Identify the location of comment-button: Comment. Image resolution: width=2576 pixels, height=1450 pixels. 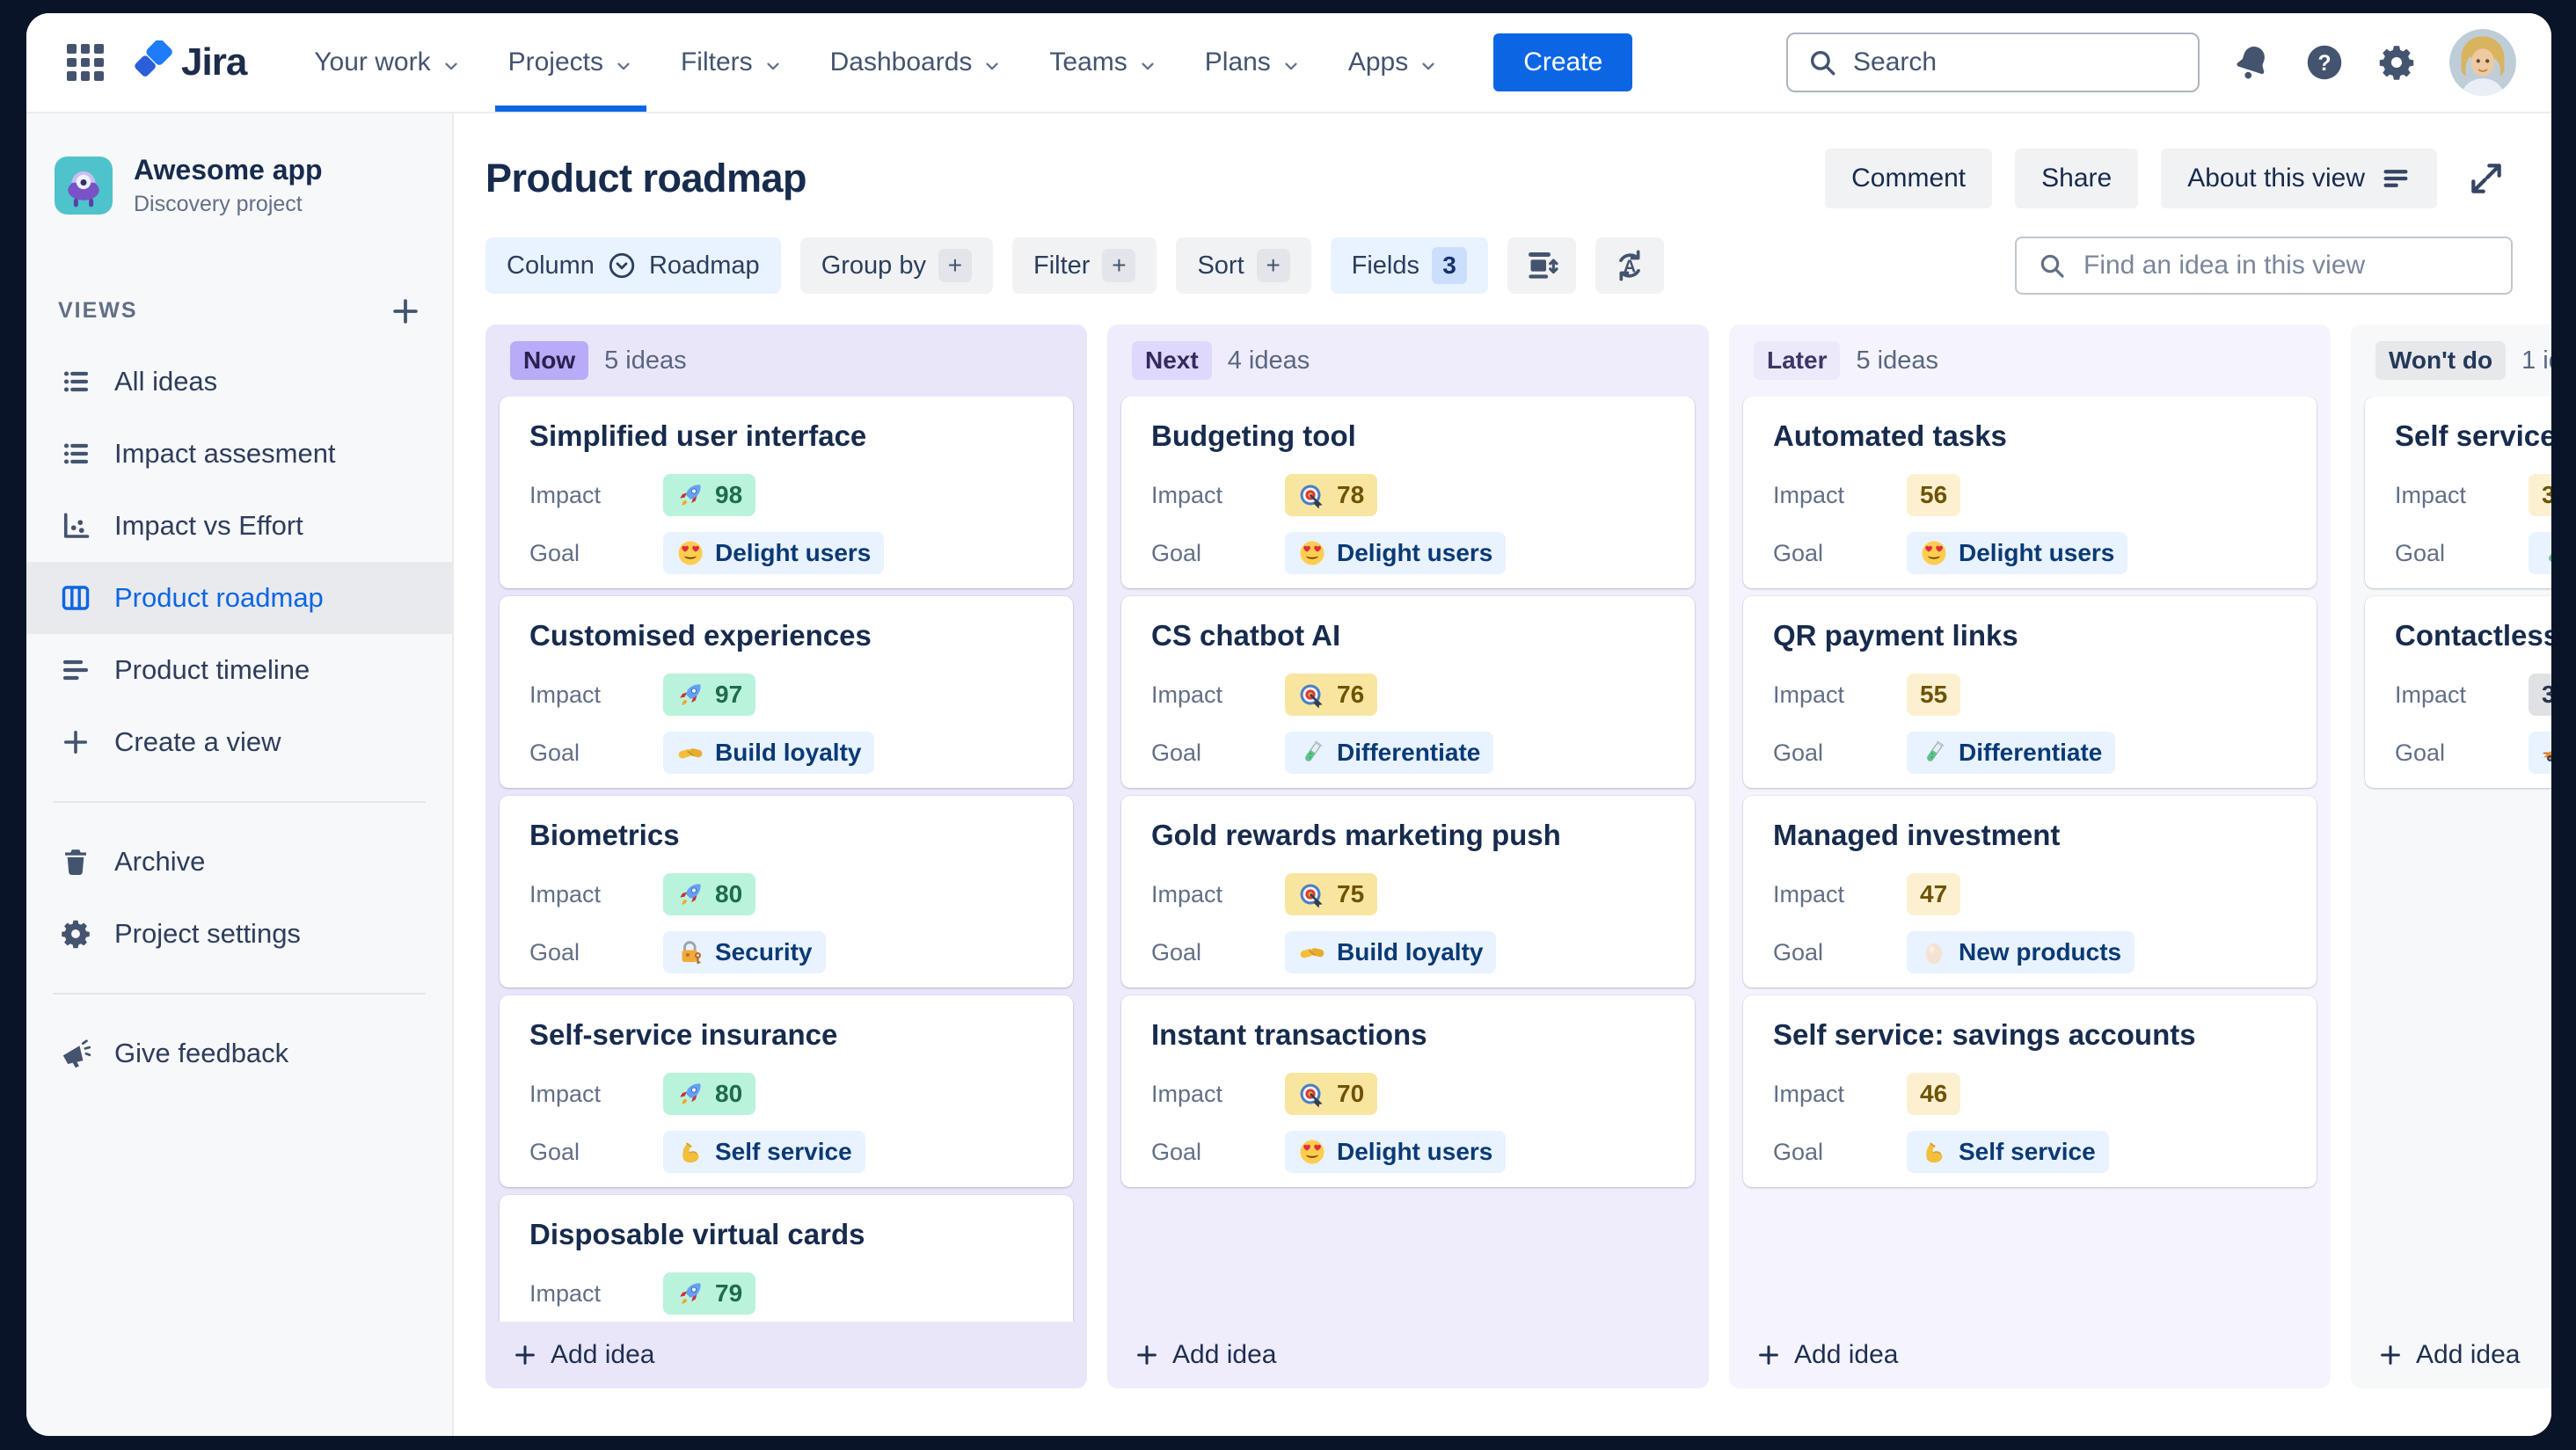
(1909, 178).